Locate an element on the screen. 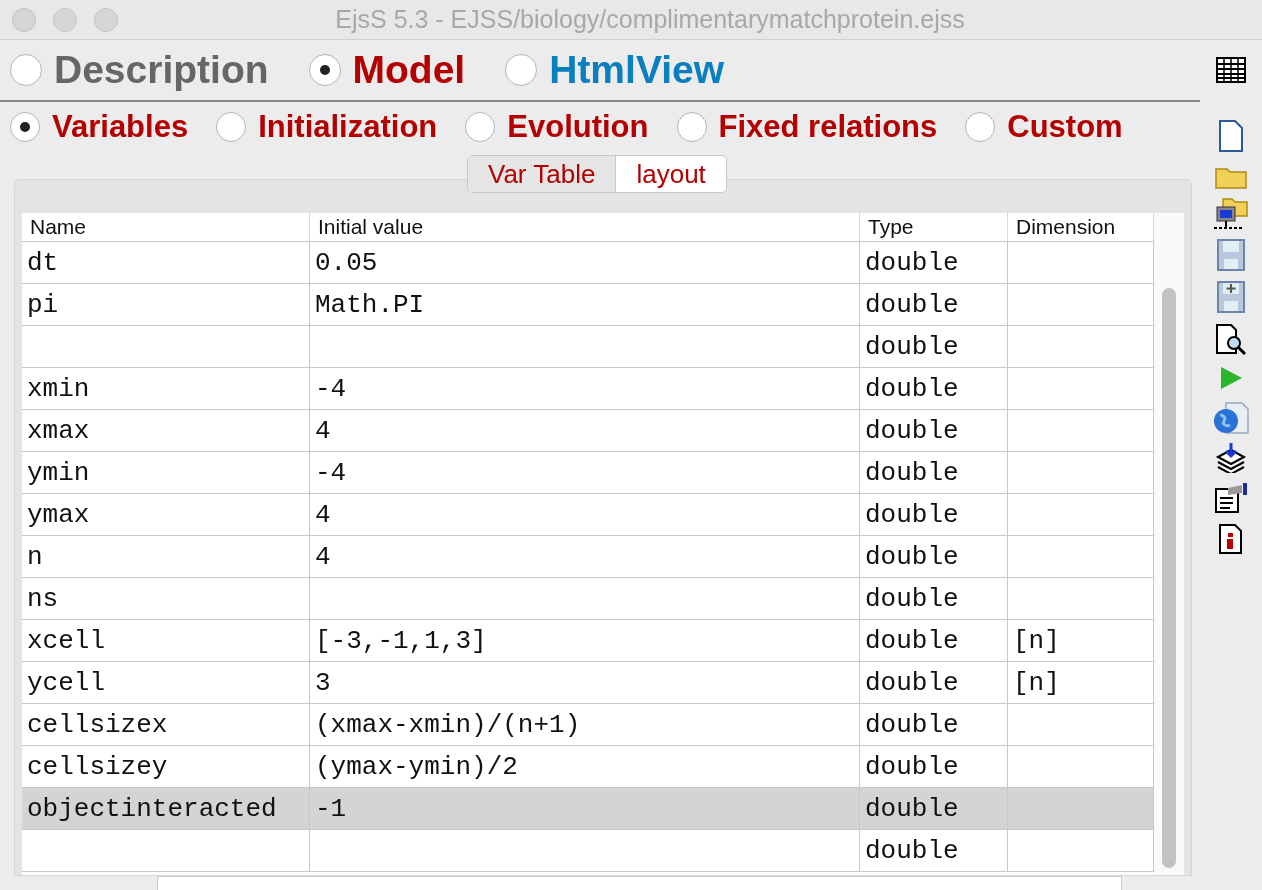  new-file-icon is located at coordinates (1231, 136).